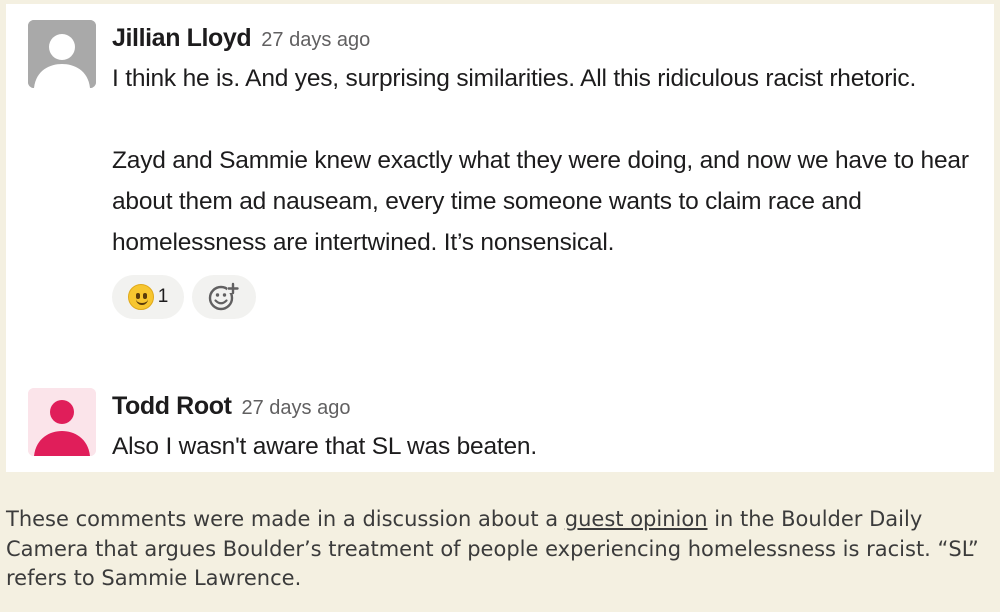  I want to click on author-name: Todd Root, so click(172, 406).